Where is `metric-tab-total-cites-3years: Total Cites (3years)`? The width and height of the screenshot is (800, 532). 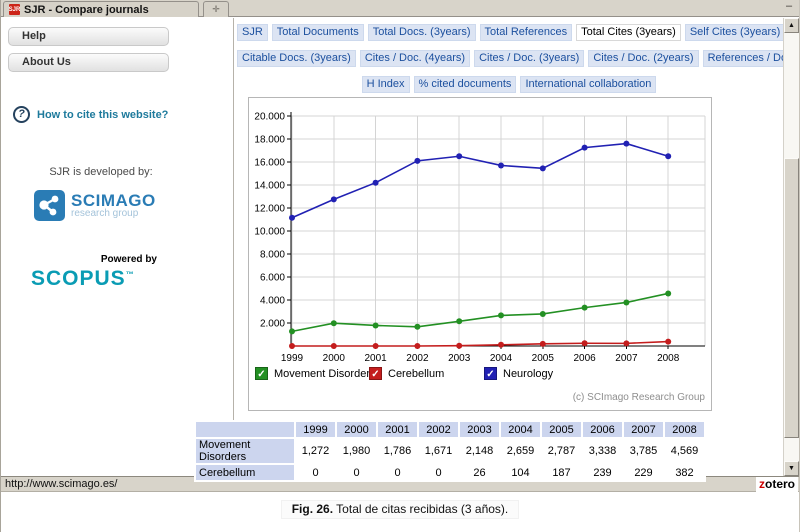 metric-tab-total-cites-3years: Total Cites (3years) is located at coordinates (628, 32).